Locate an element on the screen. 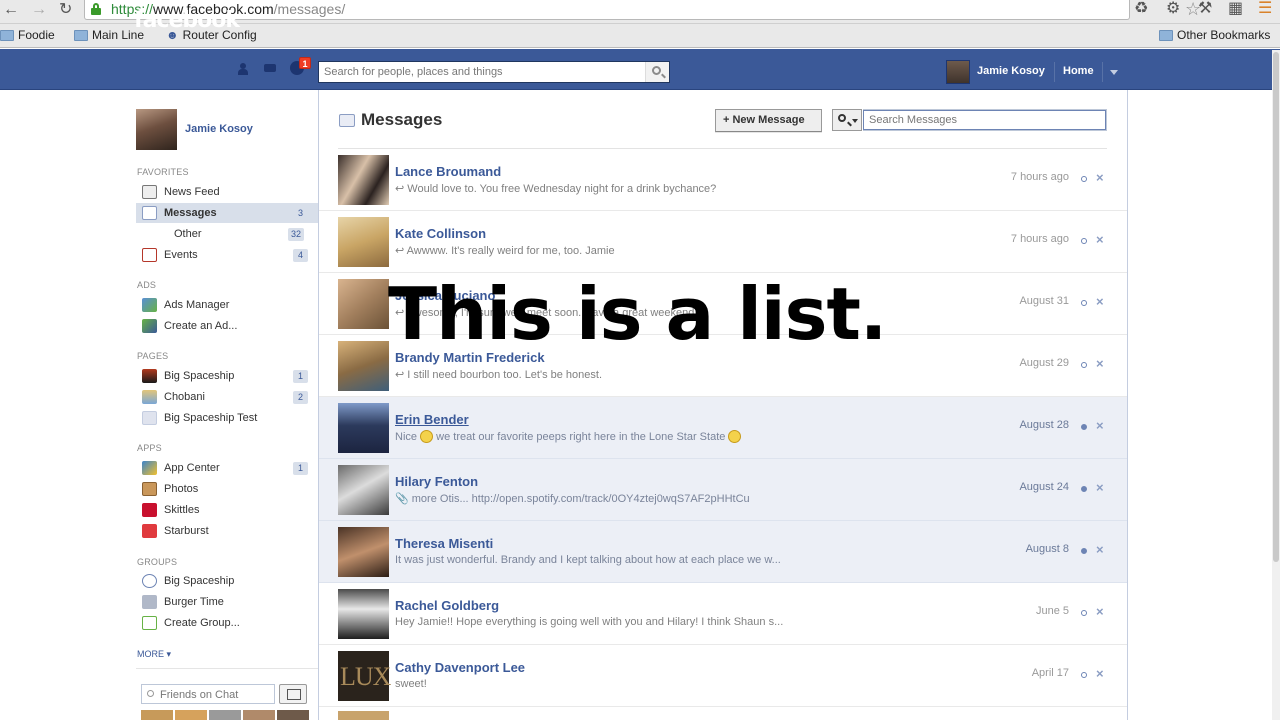 The image size is (1280, 720). sidebar-item-starburst: Starburst is located at coordinates (227, 531).